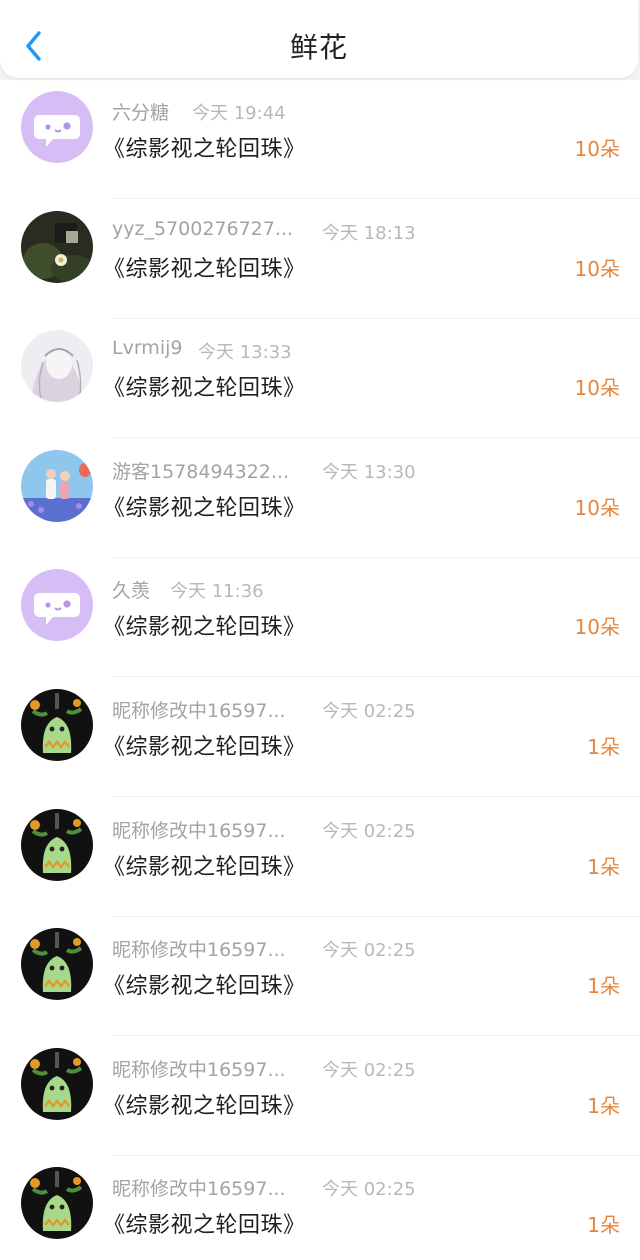 This screenshot has width=640, height=1260. Describe the element at coordinates (57, 247) in the screenshot. I see `photo-avatar` at that location.